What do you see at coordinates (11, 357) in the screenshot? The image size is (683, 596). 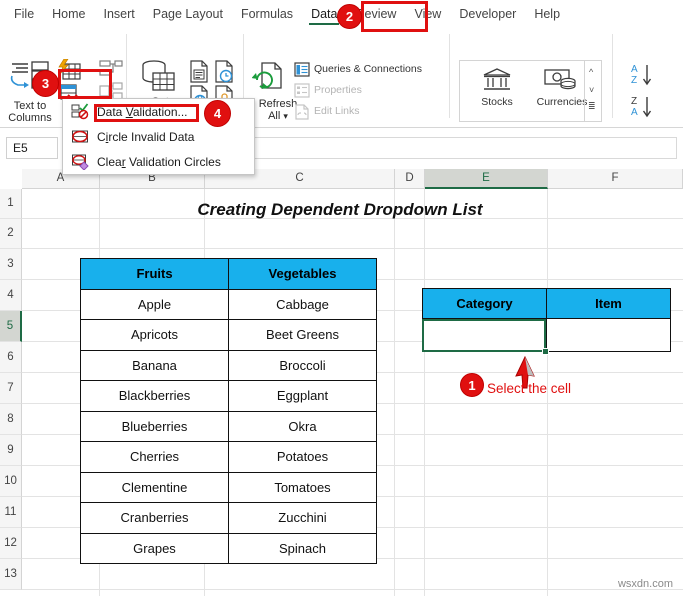 I see `row-header-6: 6` at bounding box center [11, 357].